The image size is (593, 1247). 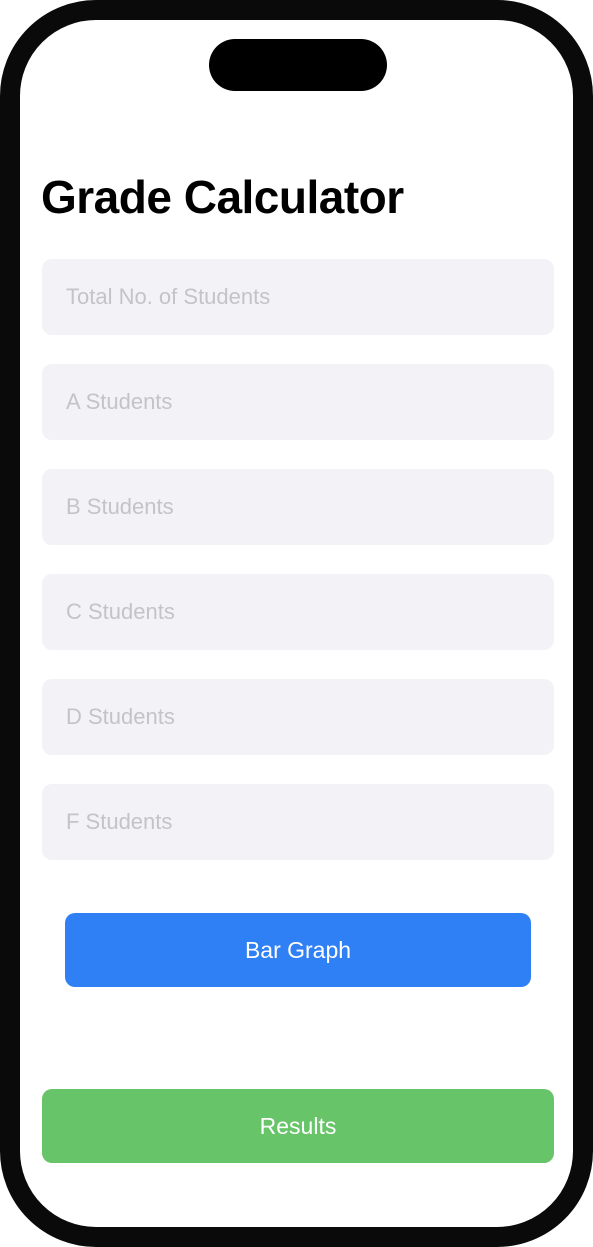 I want to click on page-title: Grade Calculator, so click(x=222, y=197).